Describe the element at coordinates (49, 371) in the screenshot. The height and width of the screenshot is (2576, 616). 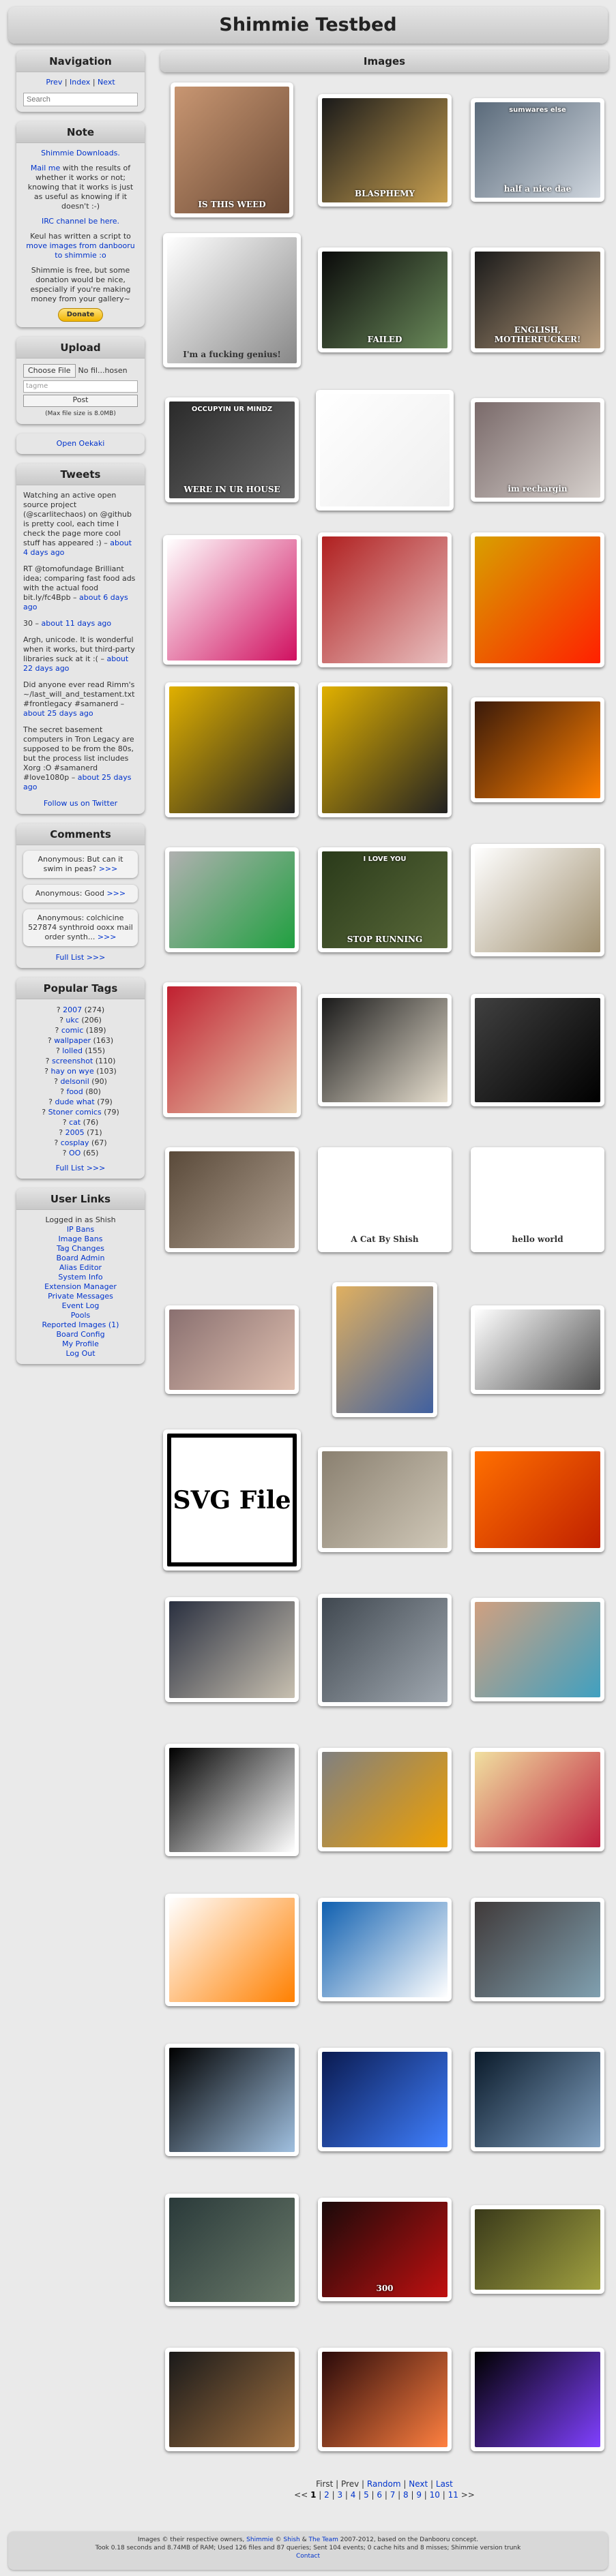
I see `choose-file-button: Choose File` at that location.